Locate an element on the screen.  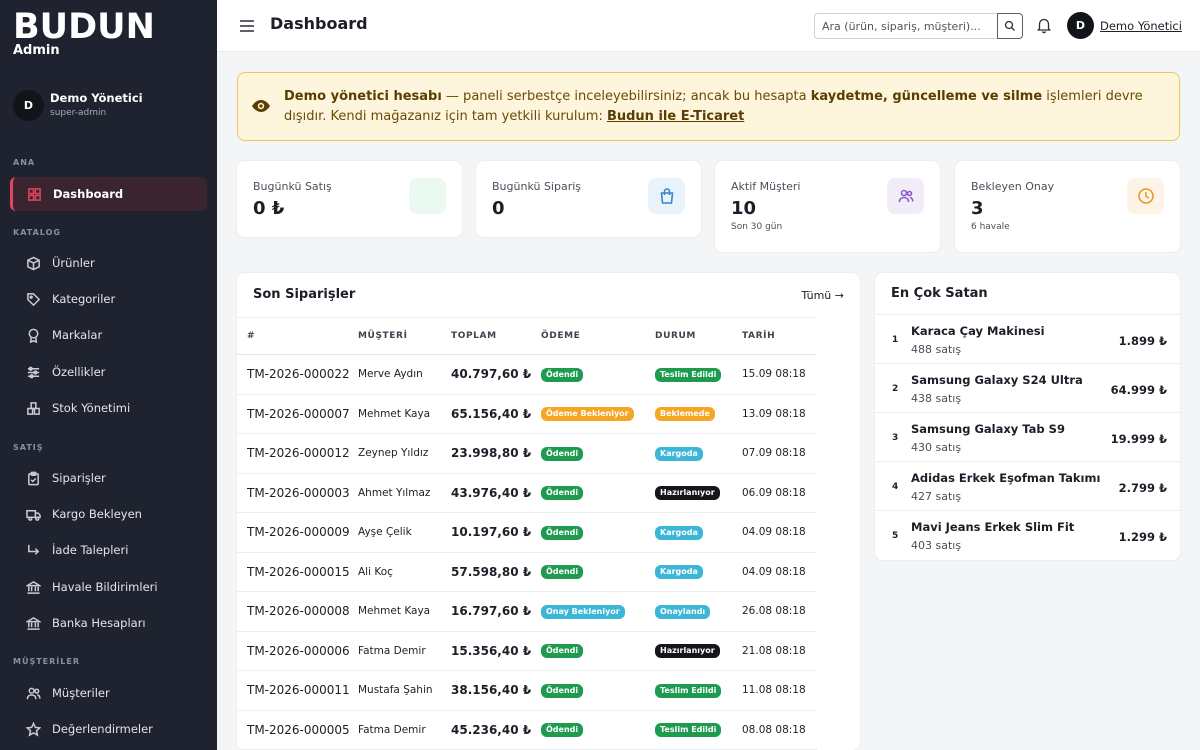
order-date: 08.08 08:18 is located at coordinates (779, 730).